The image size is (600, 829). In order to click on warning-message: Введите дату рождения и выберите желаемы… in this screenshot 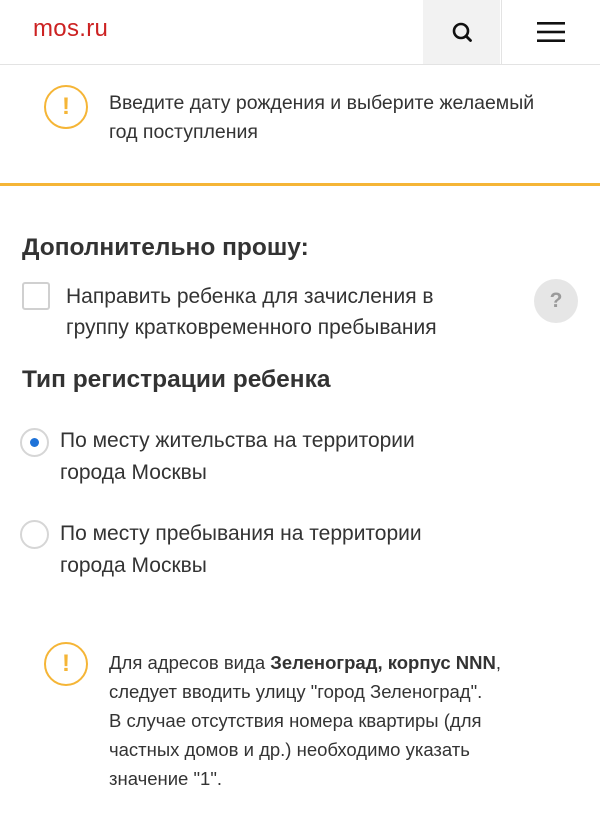, I will do `click(321, 118)`.